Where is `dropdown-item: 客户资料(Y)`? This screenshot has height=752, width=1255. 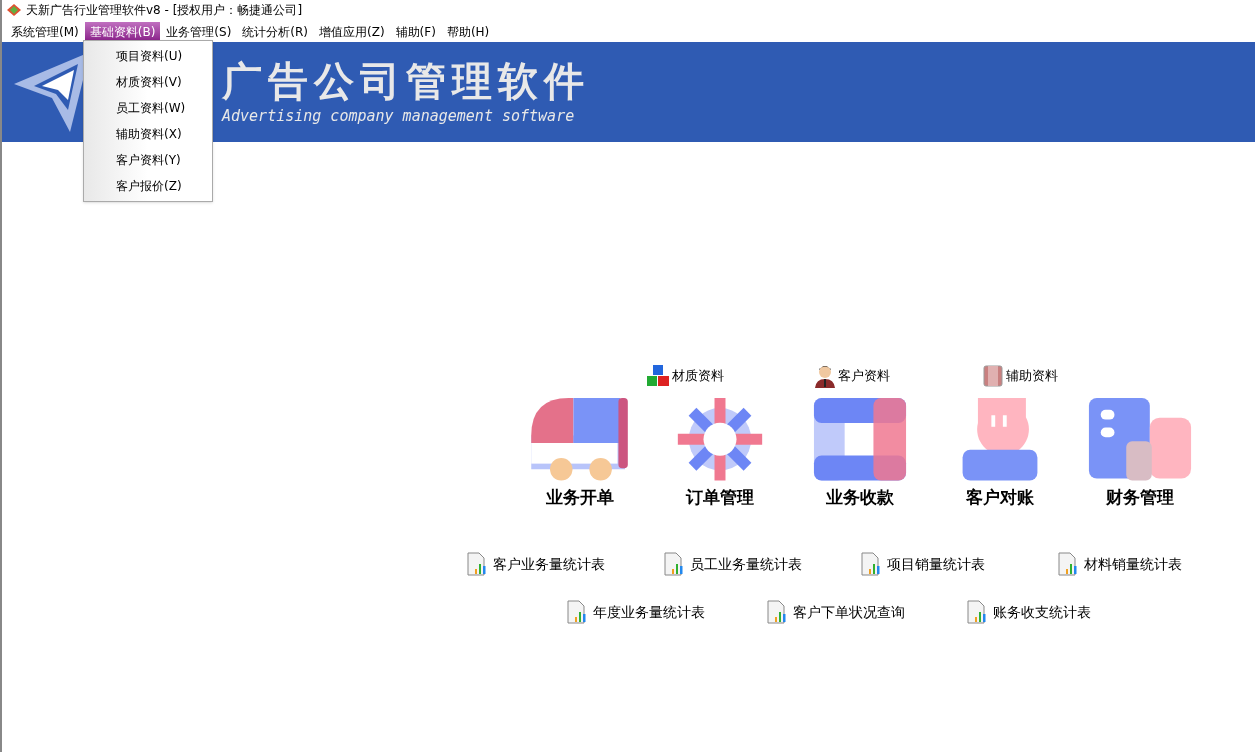 dropdown-item: 客户资料(Y) is located at coordinates (148, 160).